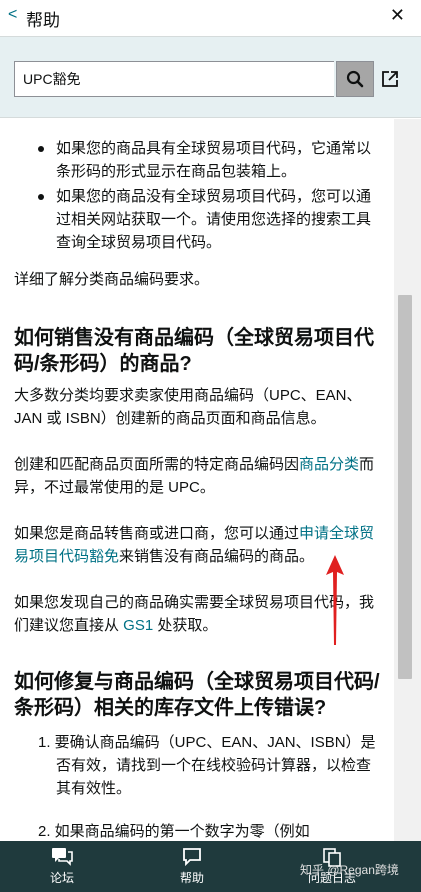 This screenshot has width=421, height=892. What do you see at coordinates (210, 866) in the screenshot?
I see `bottom-nav: 论坛 帮助 问题日志 知乎 @Regan跨境` at bounding box center [210, 866].